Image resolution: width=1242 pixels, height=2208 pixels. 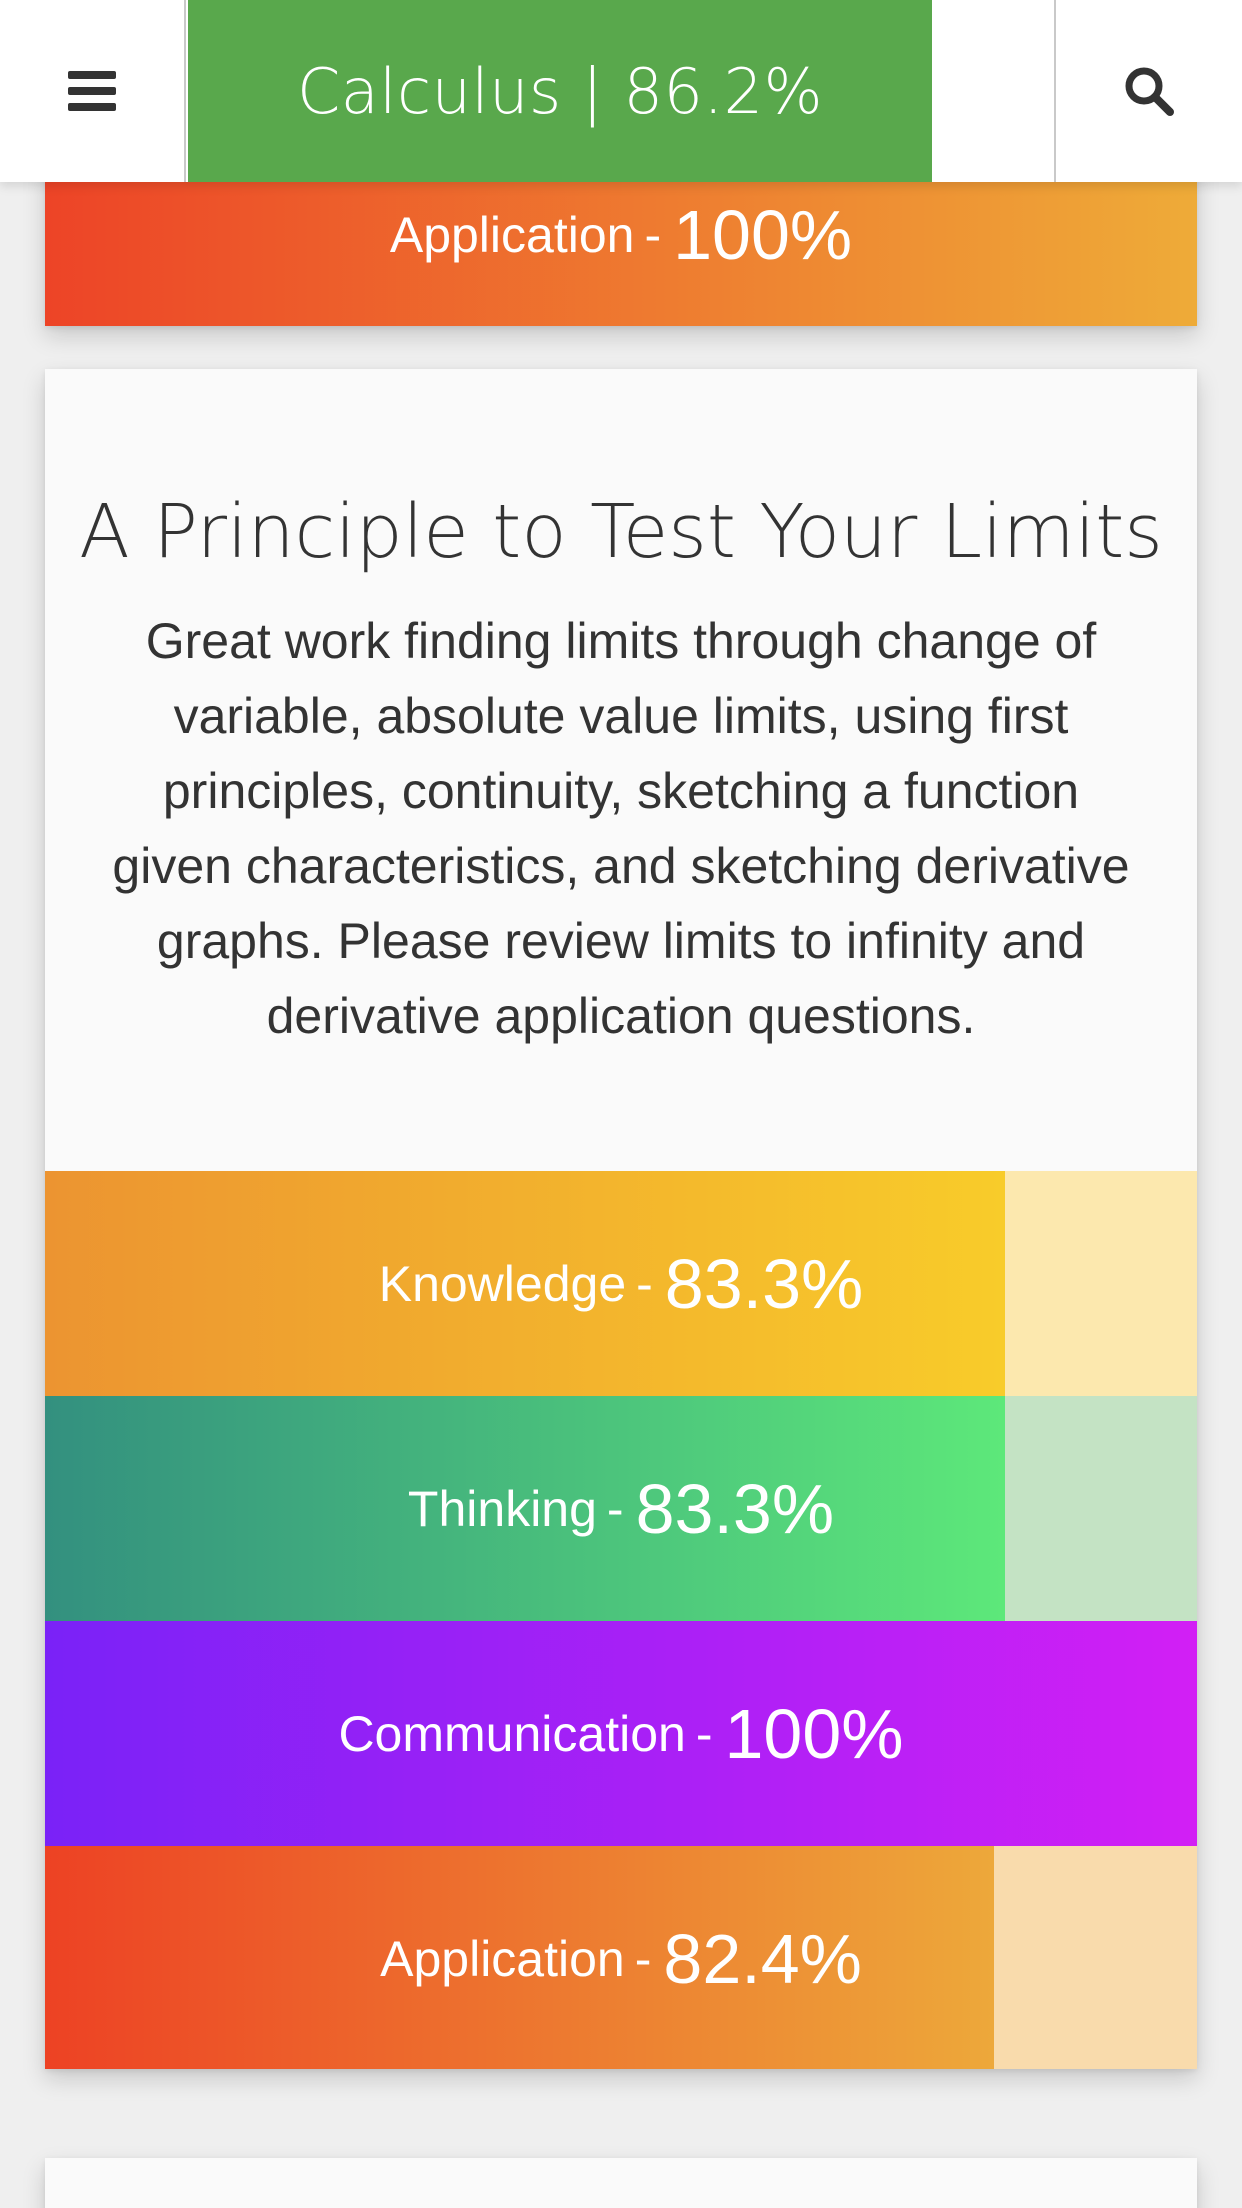 I want to click on menu-button, so click(x=93, y=91).